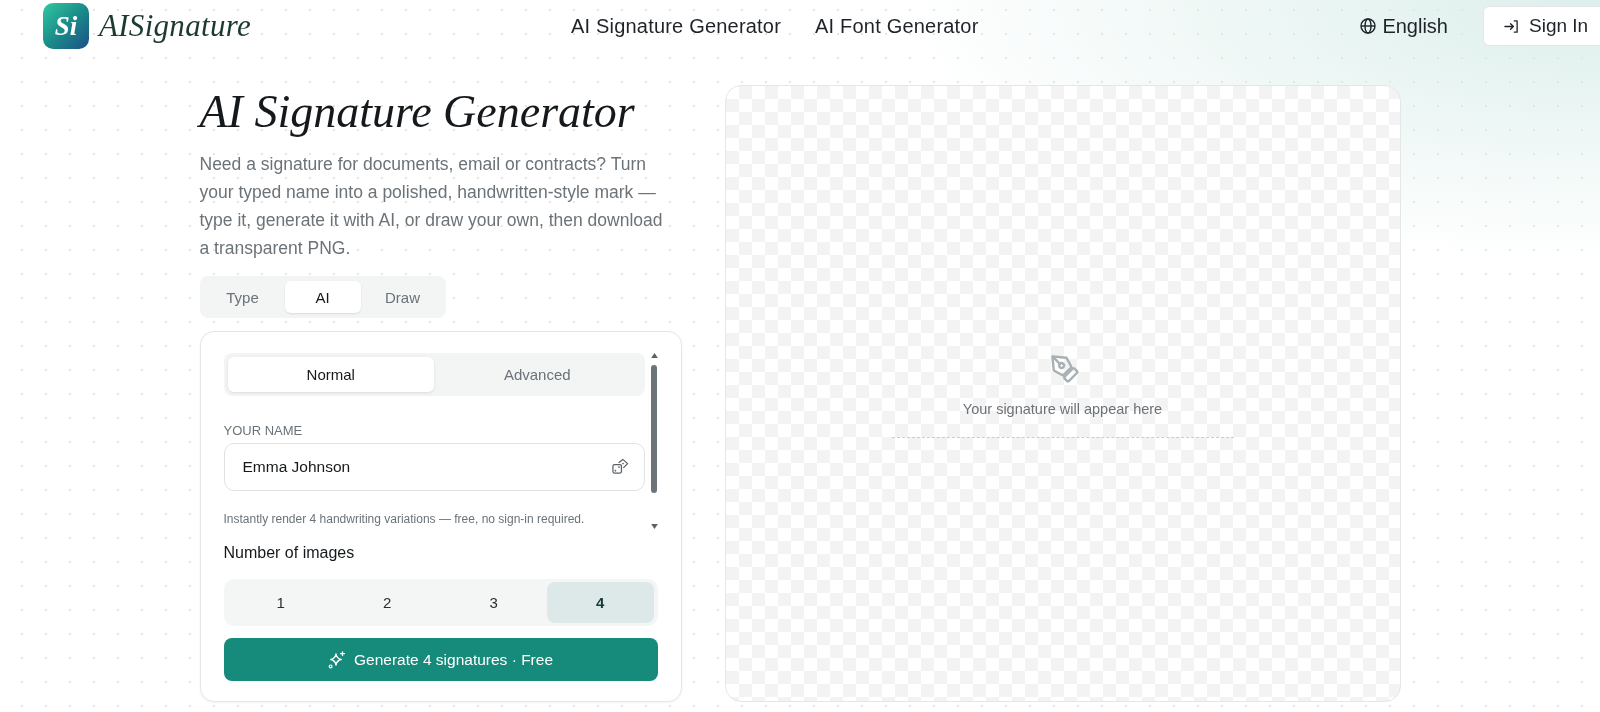  What do you see at coordinates (434, 467) in the screenshot?
I see `name-field: Emma Johnson` at bounding box center [434, 467].